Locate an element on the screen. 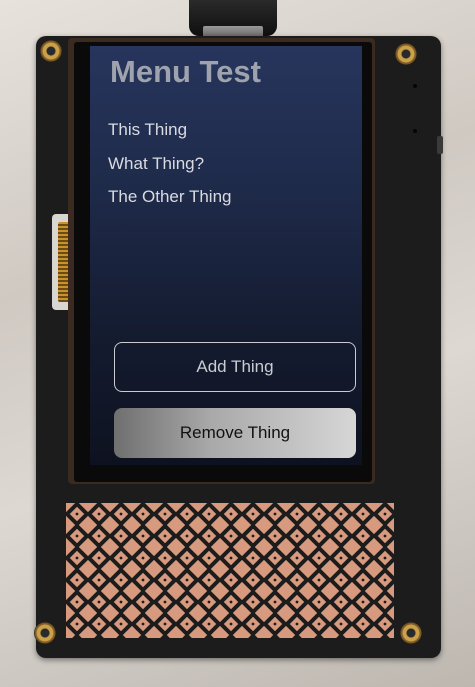  menu-item-this-thing: This Thing is located at coordinates (169, 136).